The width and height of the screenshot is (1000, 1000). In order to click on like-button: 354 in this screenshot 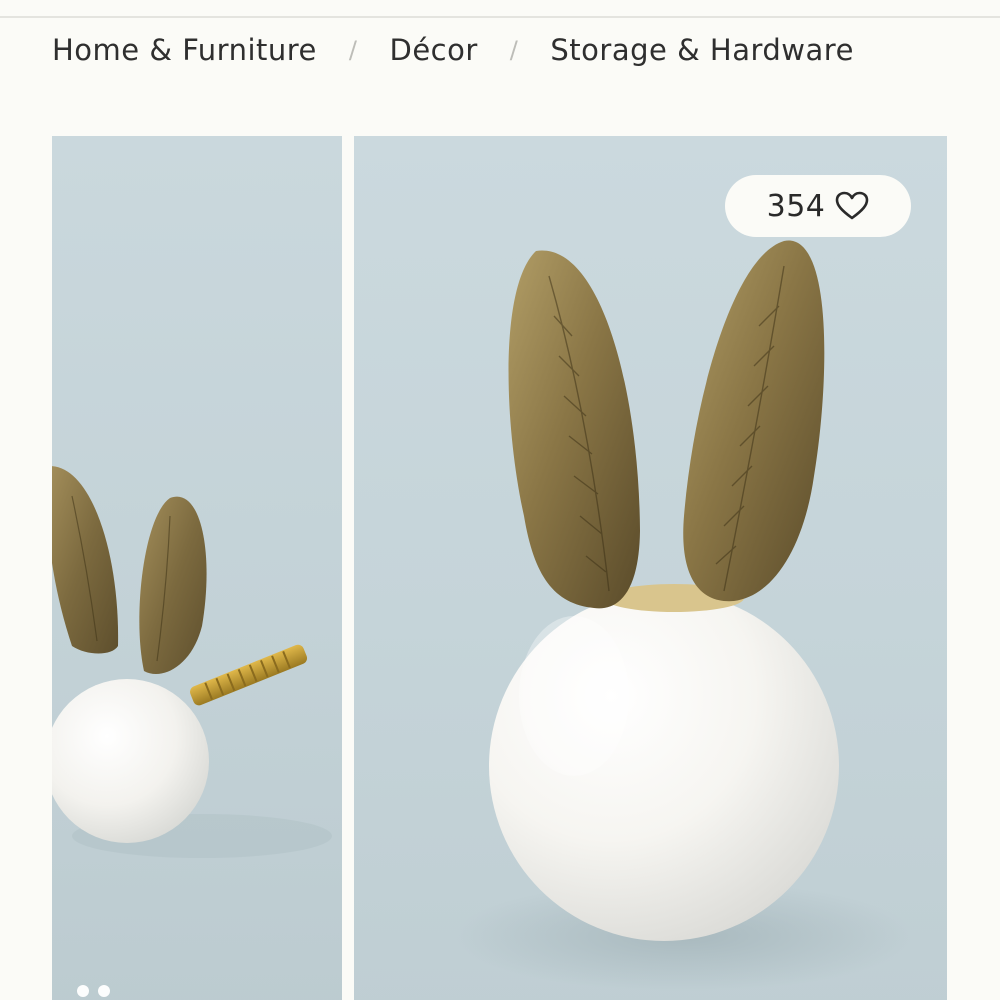, I will do `click(818, 206)`.